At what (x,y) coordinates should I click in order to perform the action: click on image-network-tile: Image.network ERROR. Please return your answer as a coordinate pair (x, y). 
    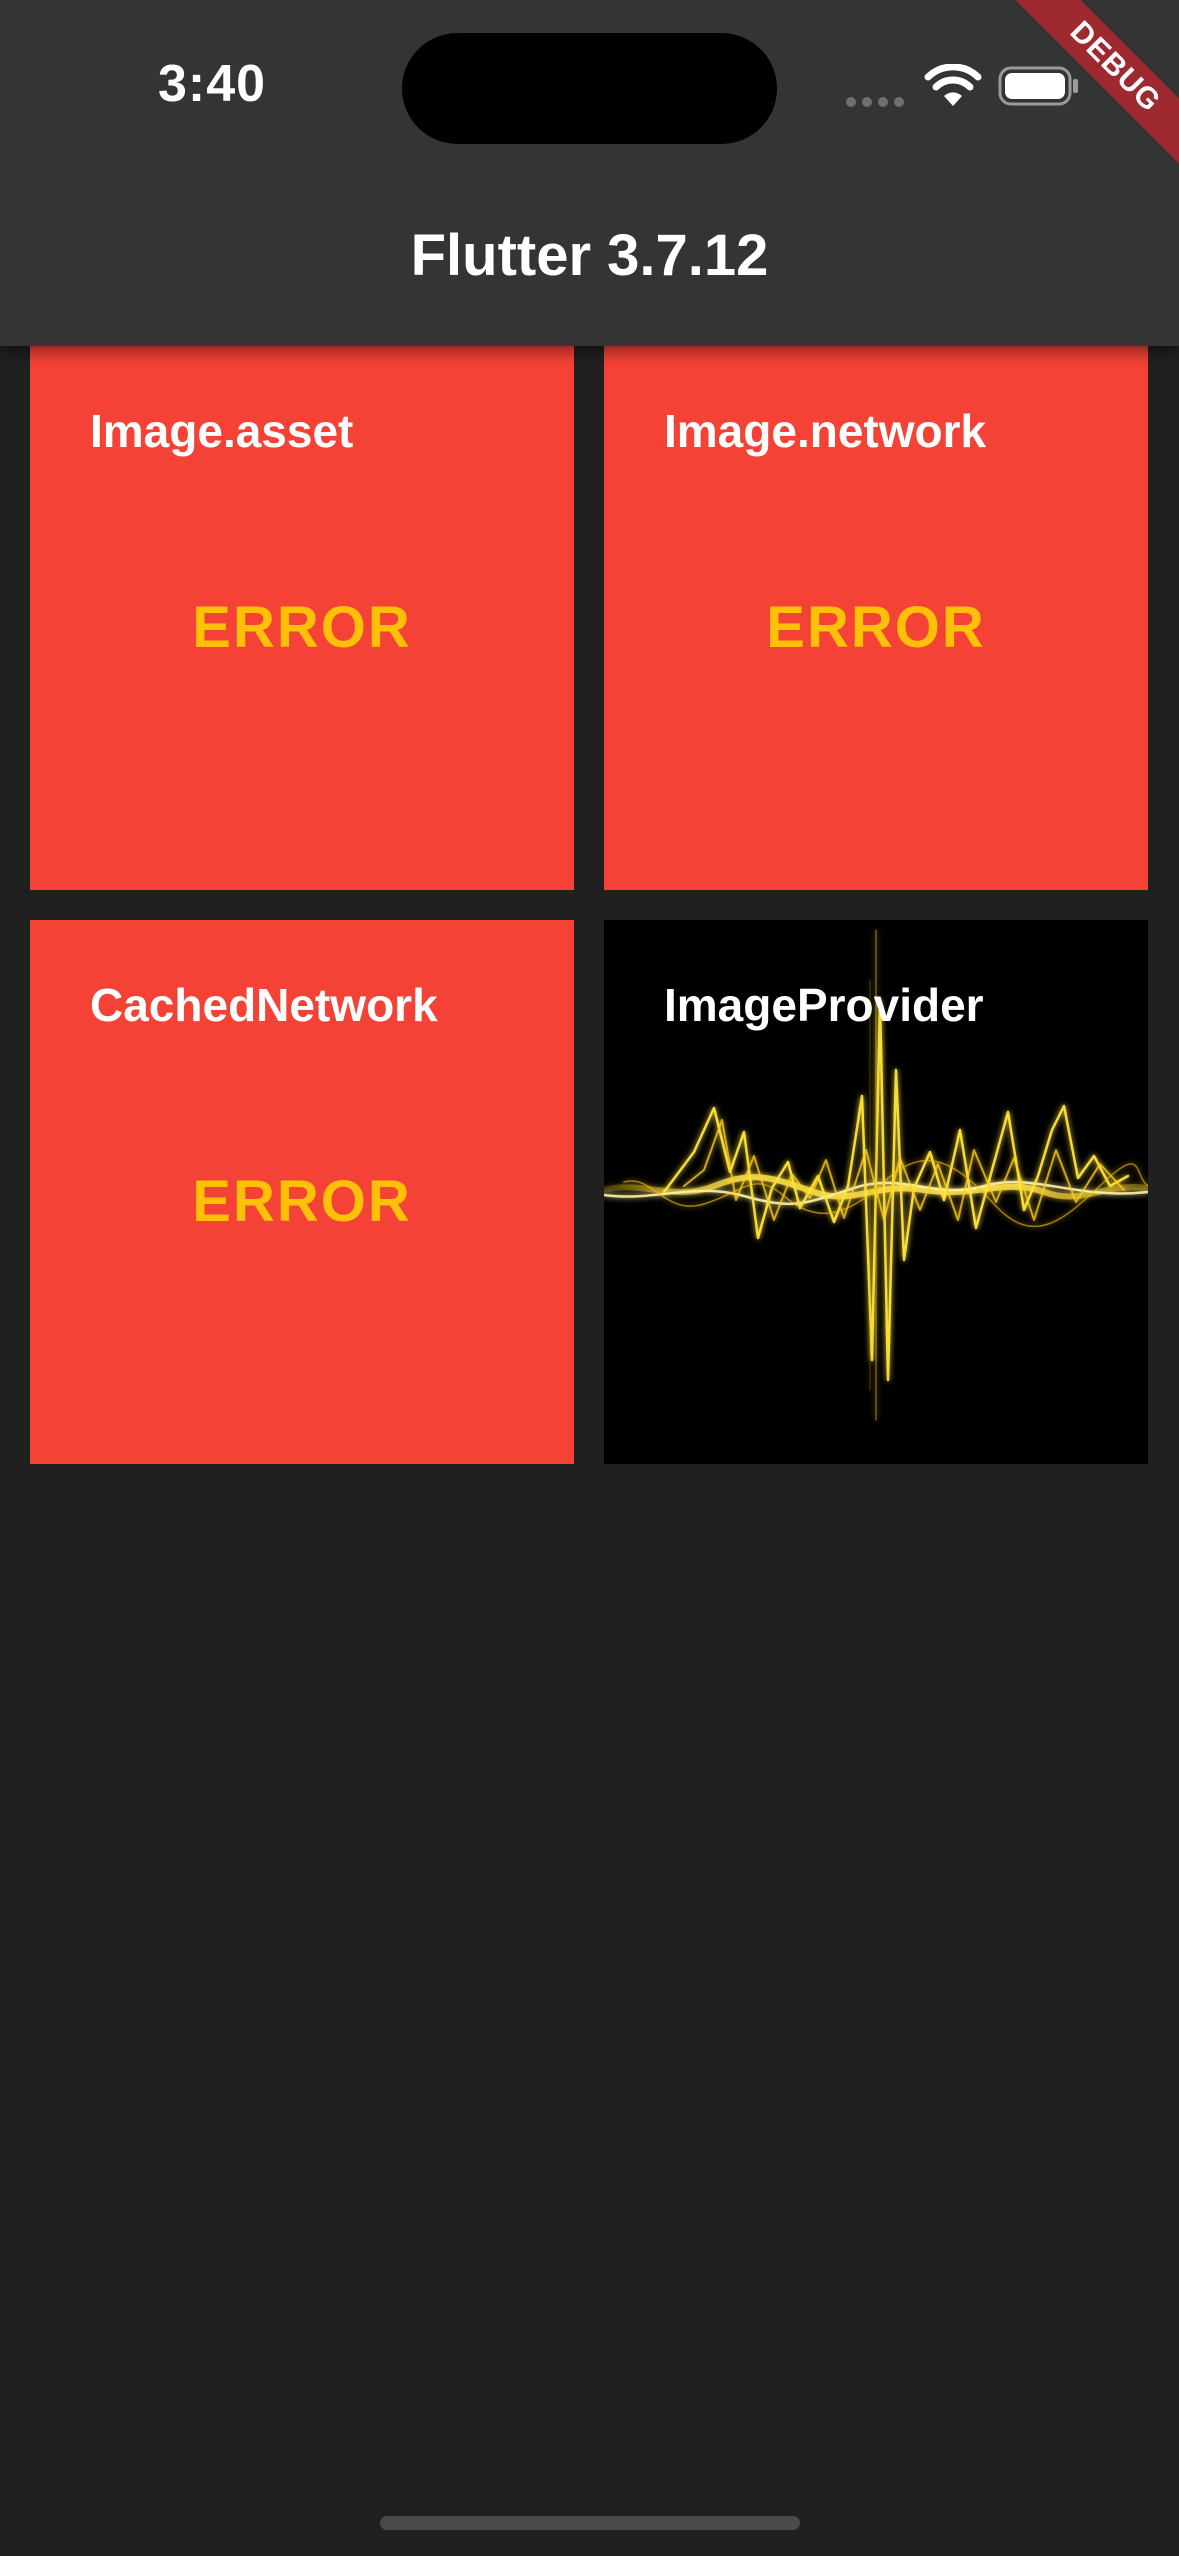
    Looking at the image, I should click on (876, 618).